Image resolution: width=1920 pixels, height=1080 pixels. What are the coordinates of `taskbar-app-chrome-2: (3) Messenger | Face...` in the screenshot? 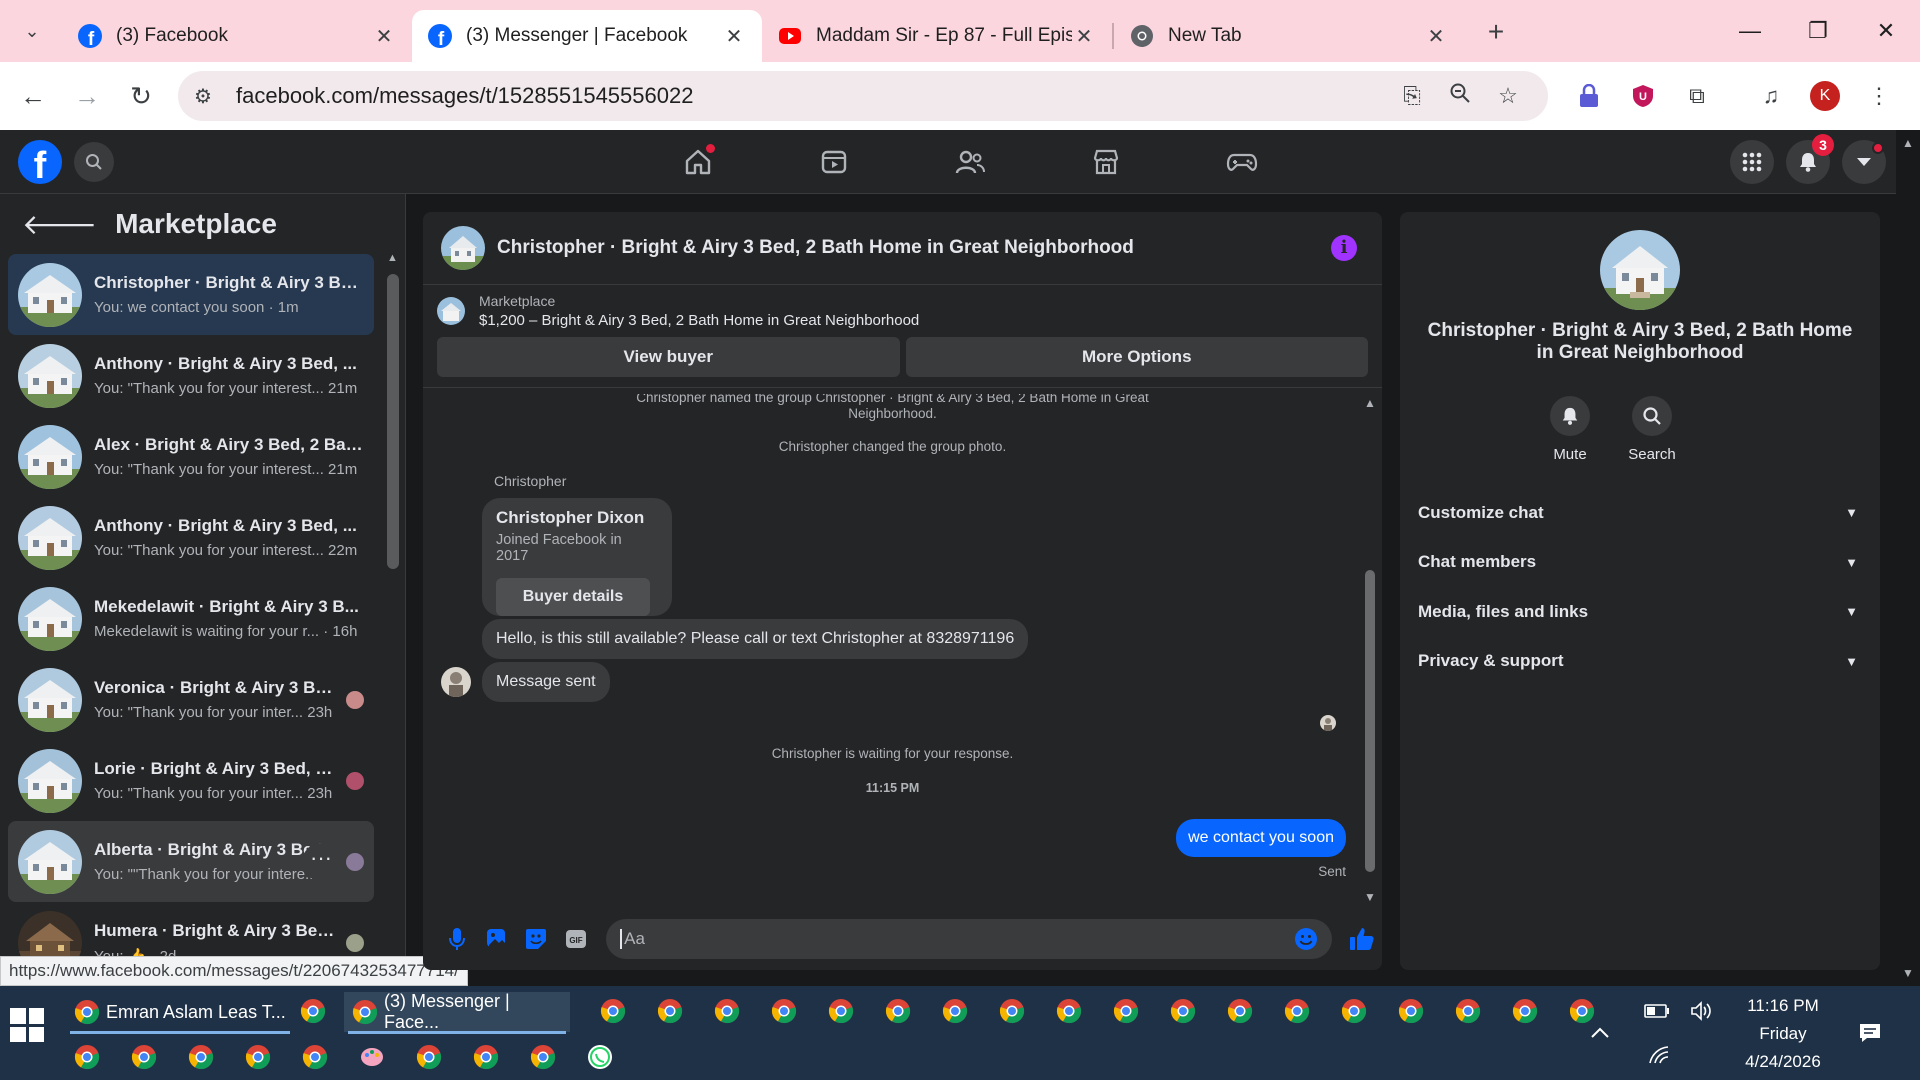 It's located at (457, 1012).